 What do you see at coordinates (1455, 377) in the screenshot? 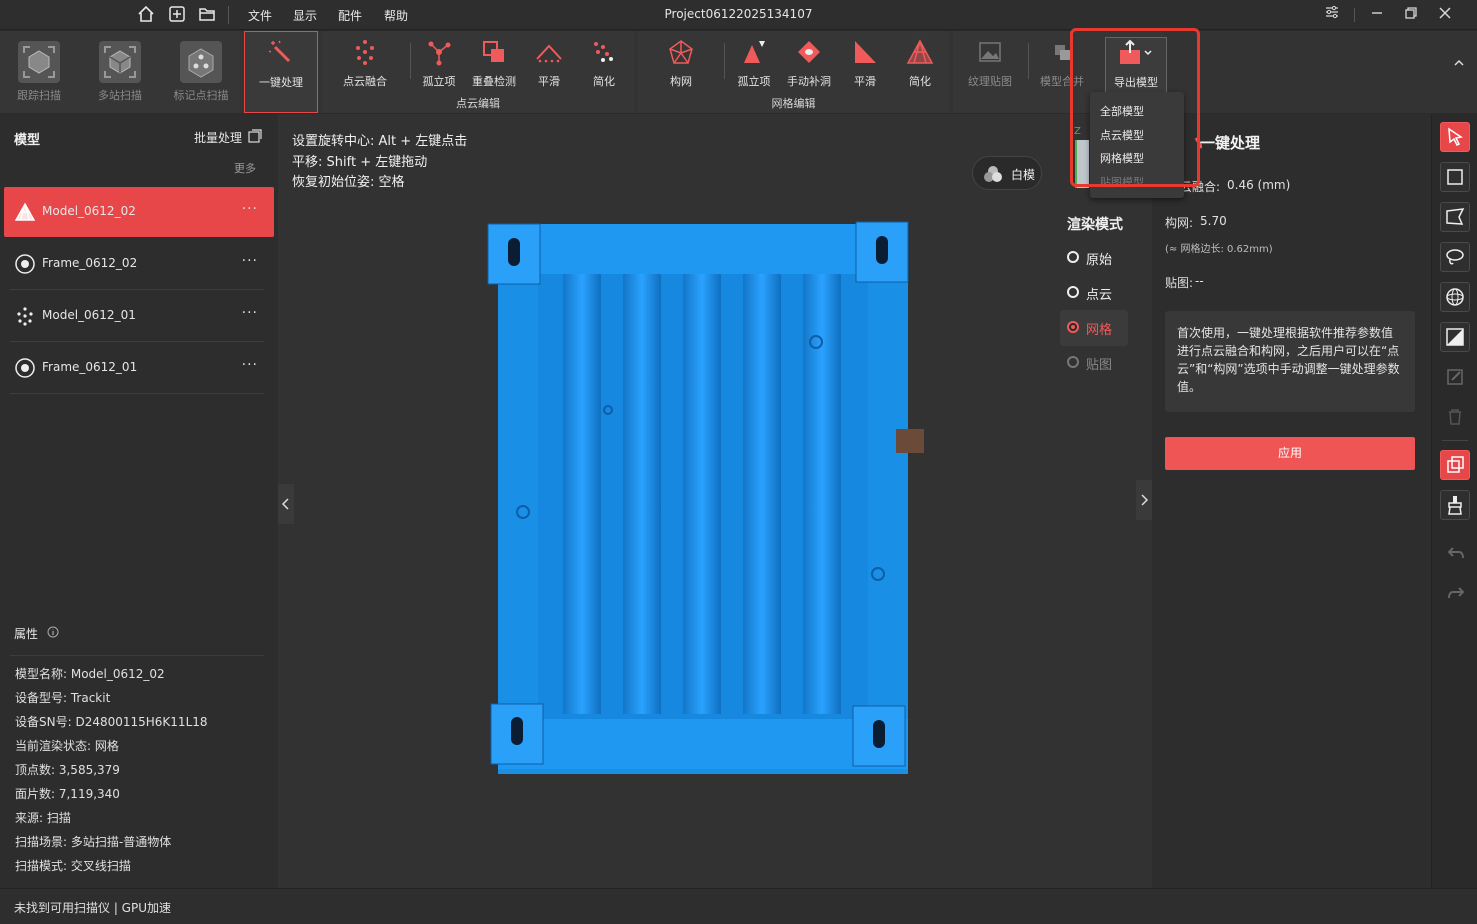
I see `edit-disabled-button` at bounding box center [1455, 377].